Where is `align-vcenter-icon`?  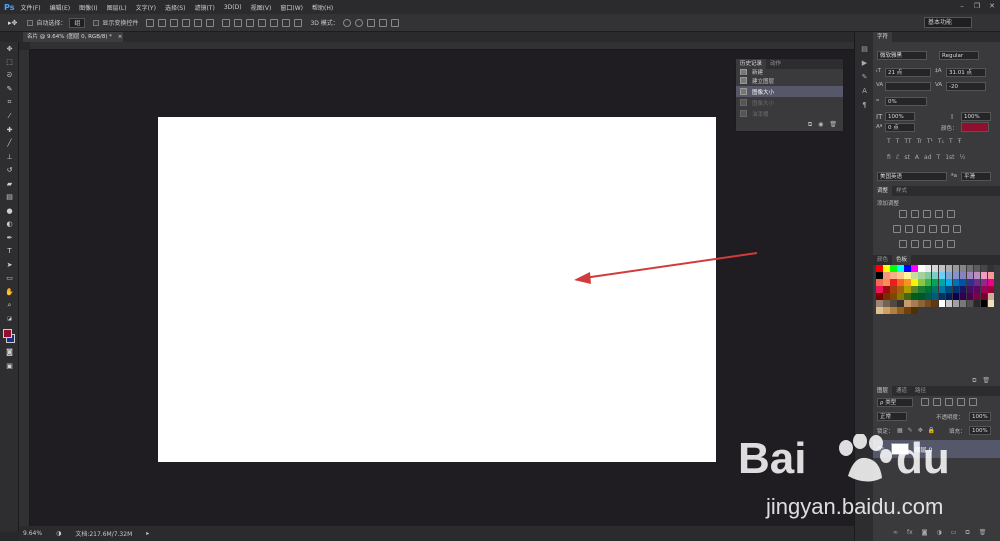 align-vcenter-icon is located at coordinates (162, 22).